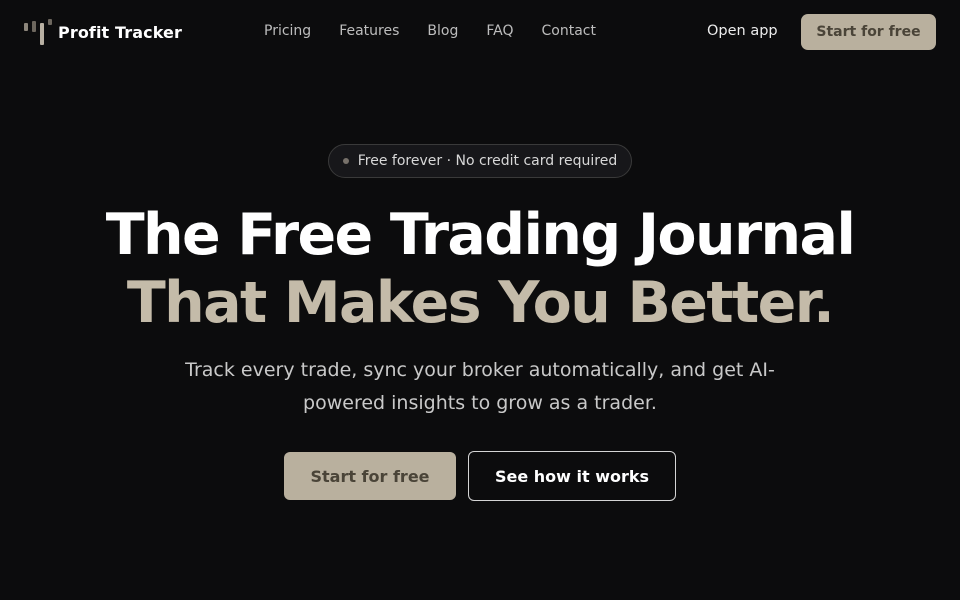  Describe the element at coordinates (572, 476) in the screenshot. I see `see-how-it-works-button: See how it works` at that location.